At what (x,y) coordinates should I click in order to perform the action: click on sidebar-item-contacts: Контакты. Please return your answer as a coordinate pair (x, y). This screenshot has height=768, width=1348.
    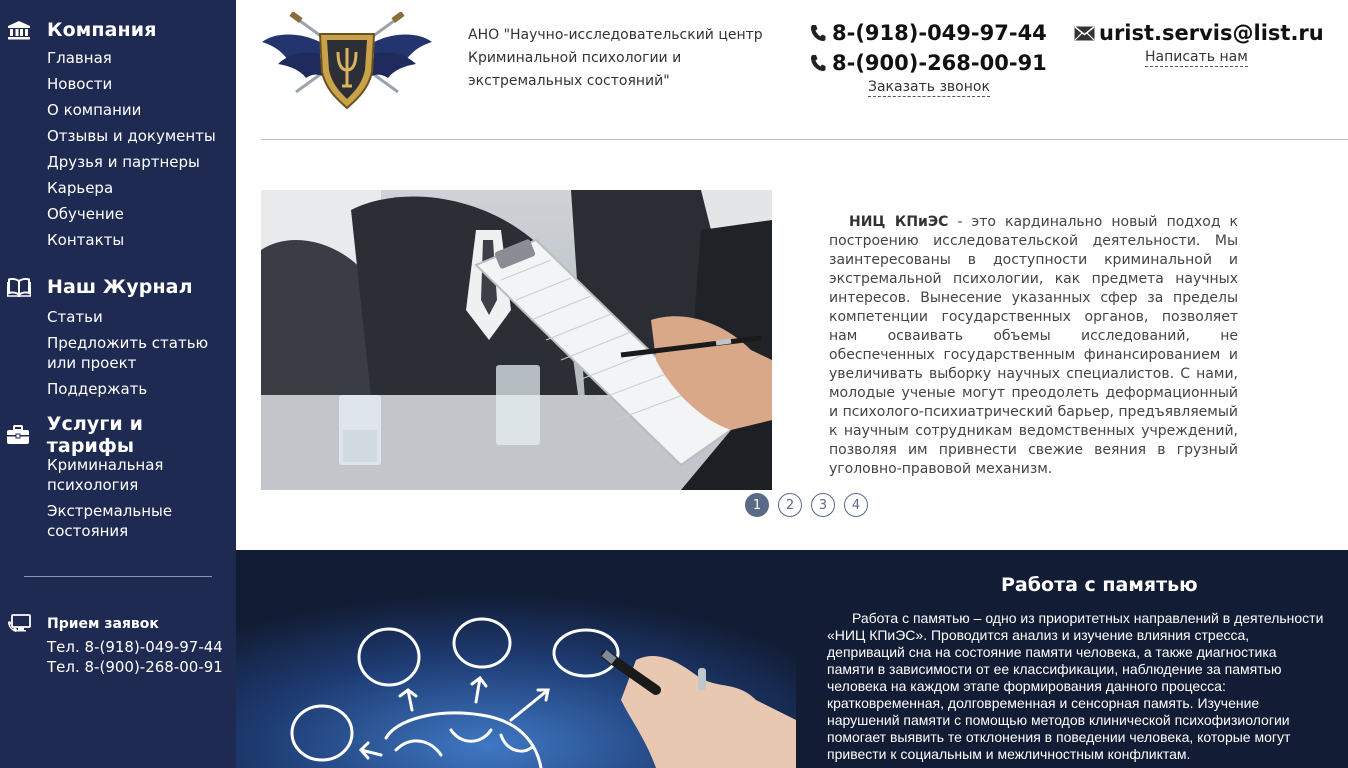
    Looking at the image, I should click on (141, 240).